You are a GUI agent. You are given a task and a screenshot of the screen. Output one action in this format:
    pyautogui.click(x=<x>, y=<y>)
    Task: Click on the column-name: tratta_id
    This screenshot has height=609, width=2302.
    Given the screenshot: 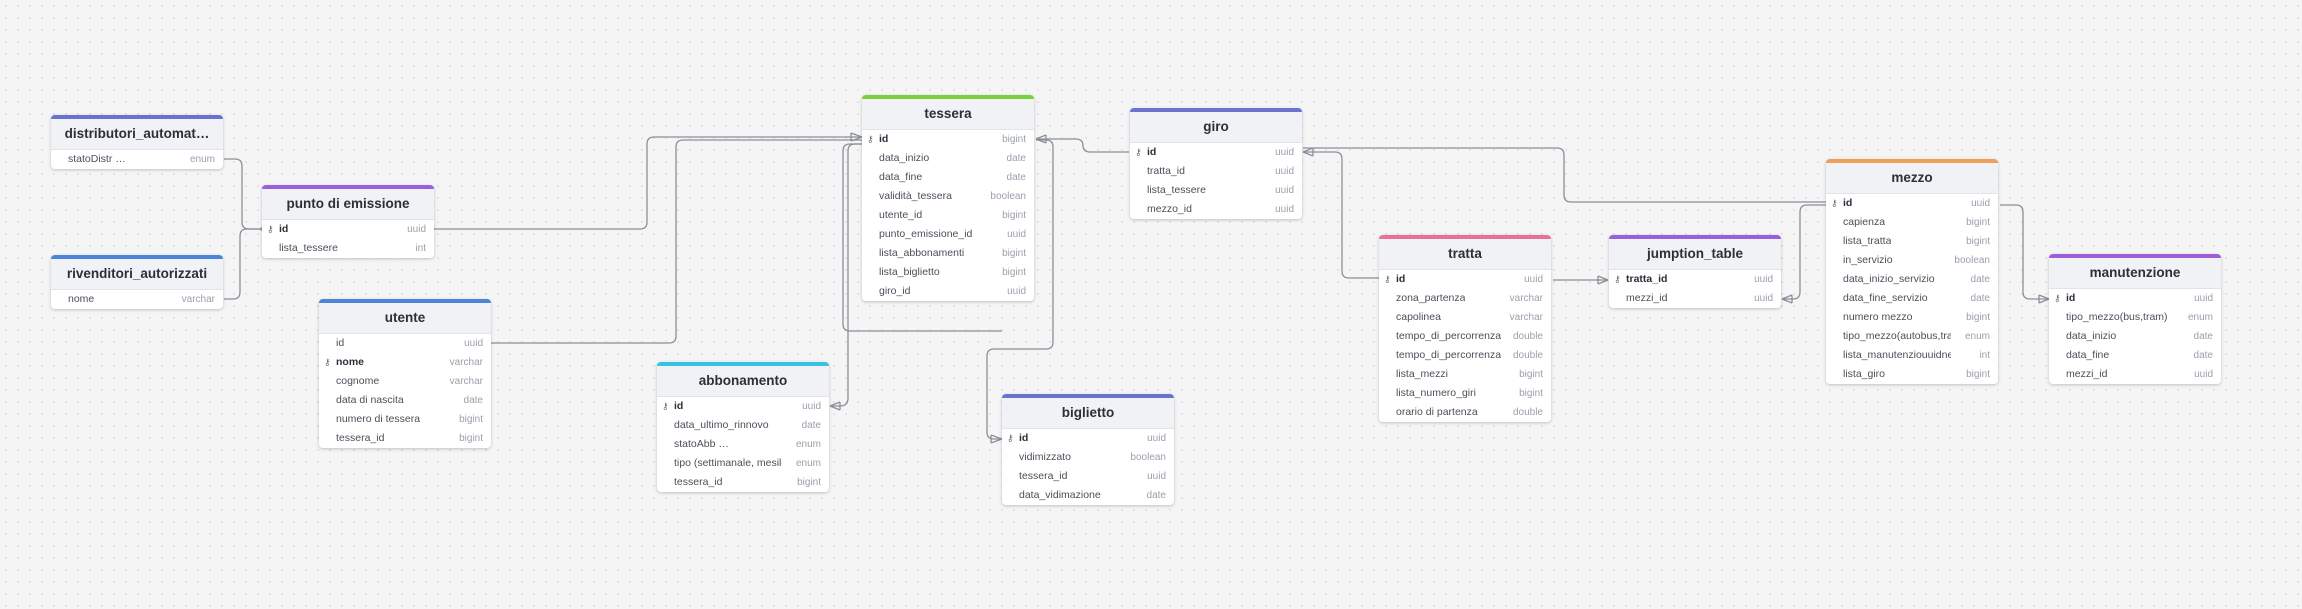 What is the action you would take?
    pyautogui.click(x=1647, y=279)
    